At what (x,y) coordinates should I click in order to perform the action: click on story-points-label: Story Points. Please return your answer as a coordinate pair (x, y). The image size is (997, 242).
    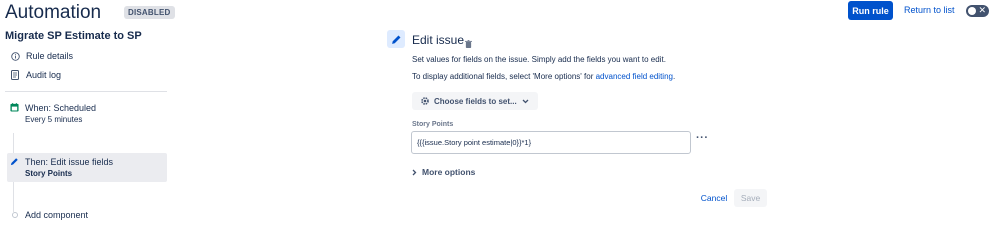
    Looking at the image, I should click on (433, 124).